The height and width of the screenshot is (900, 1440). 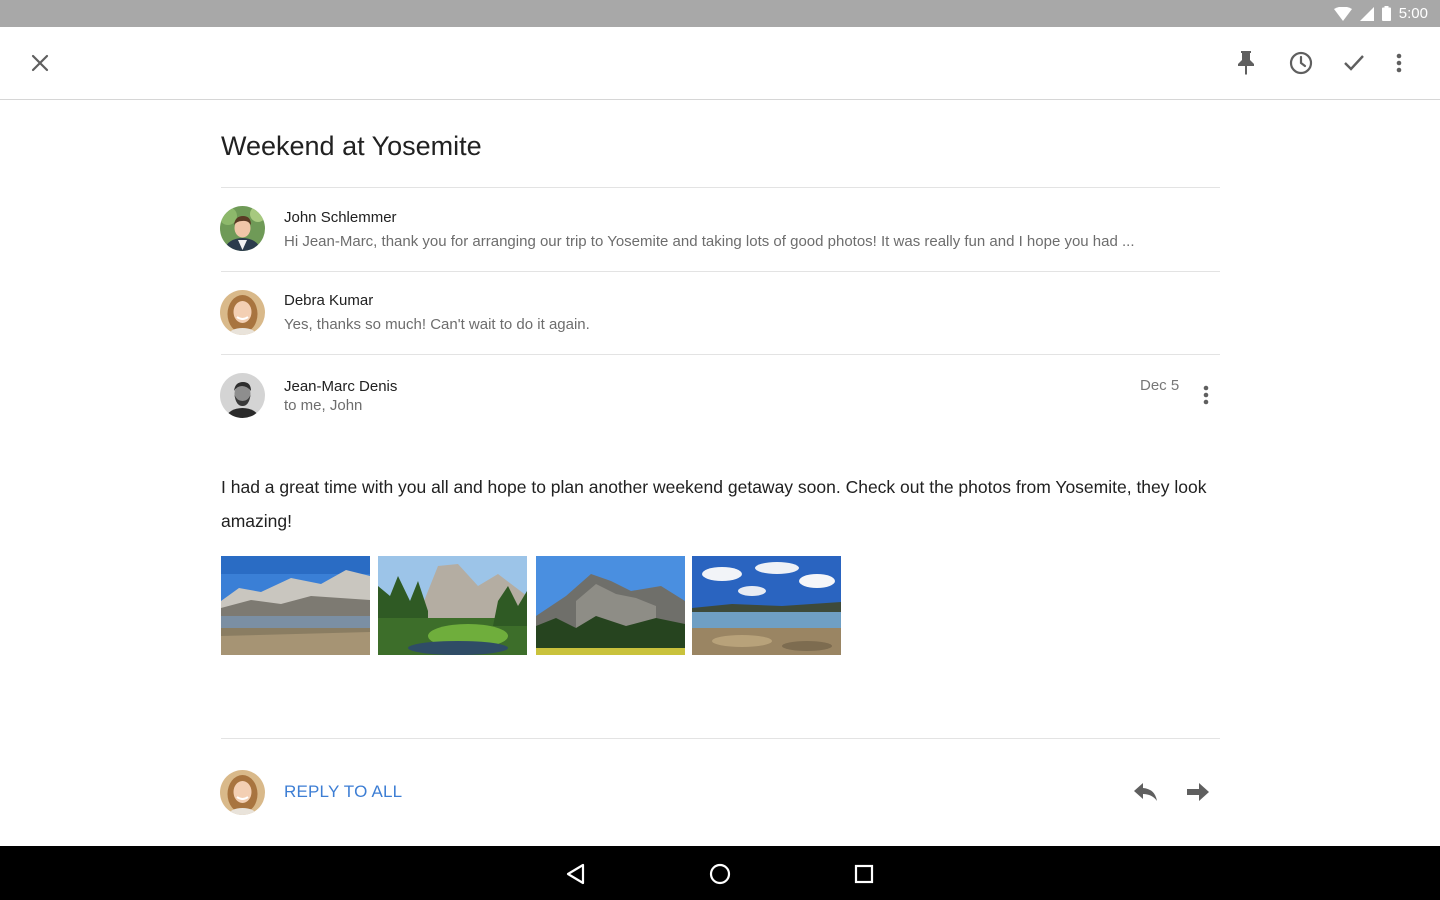 I want to click on more-options-button, so click(x=1399, y=63).